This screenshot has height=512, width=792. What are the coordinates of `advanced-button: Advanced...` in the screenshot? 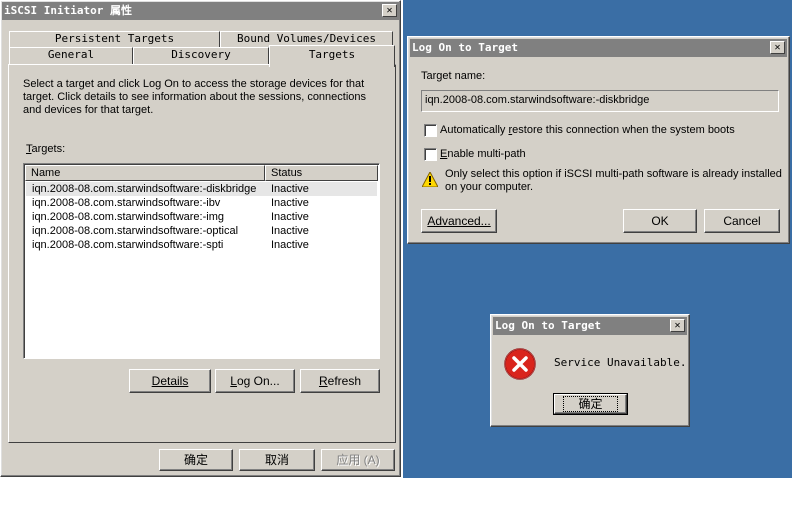 It's located at (459, 221).